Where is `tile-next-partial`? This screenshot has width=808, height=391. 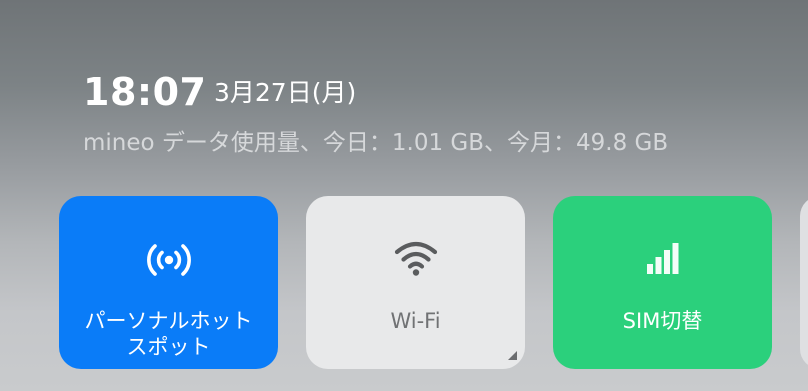
tile-next-partial is located at coordinates (804, 282).